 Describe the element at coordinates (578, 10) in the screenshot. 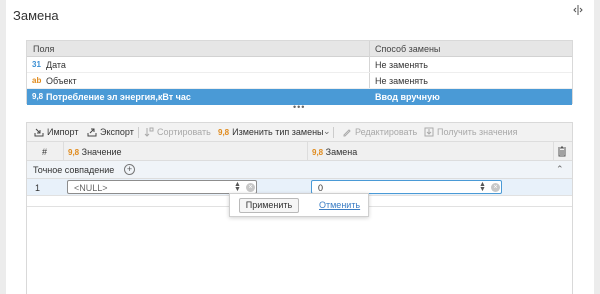

I see `split-view-icon` at that location.